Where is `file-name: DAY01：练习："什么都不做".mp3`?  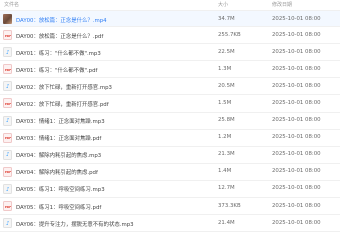
file-name: DAY01：练习："什么都不做".mp3 is located at coordinates (58, 53).